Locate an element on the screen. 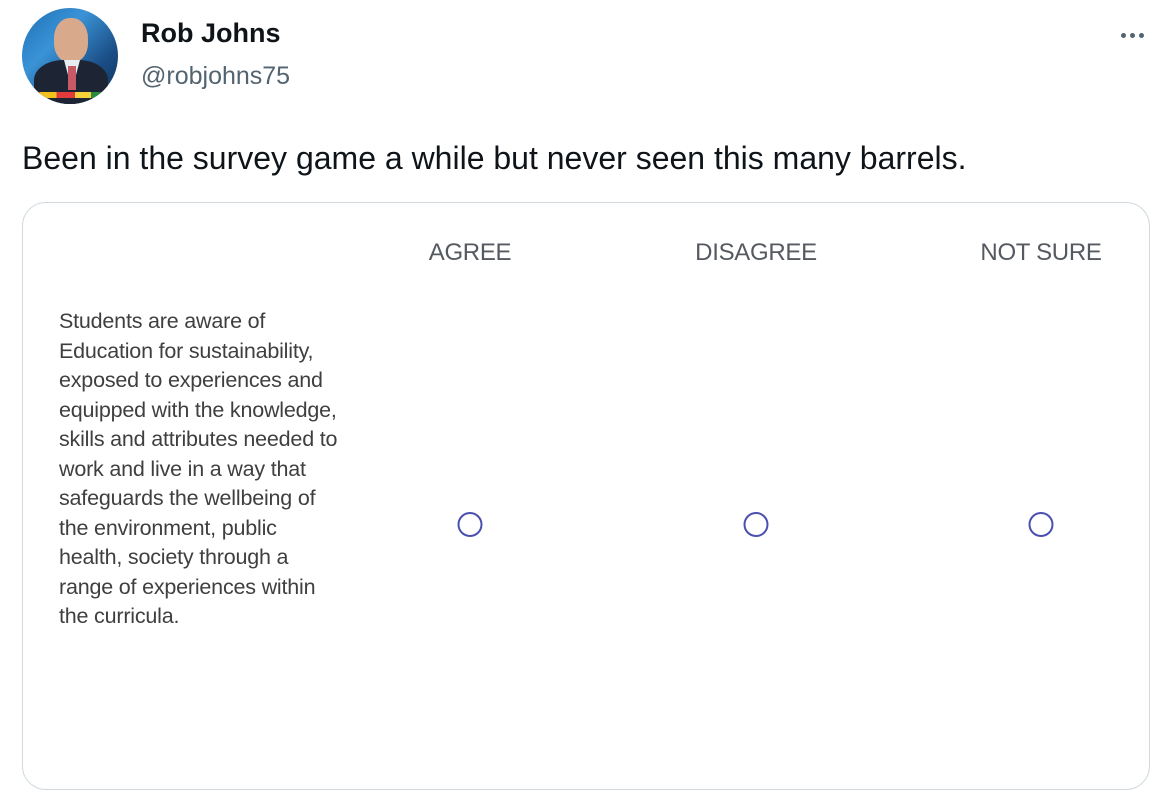  column-header-agree: AGREE is located at coordinates (470, 252).